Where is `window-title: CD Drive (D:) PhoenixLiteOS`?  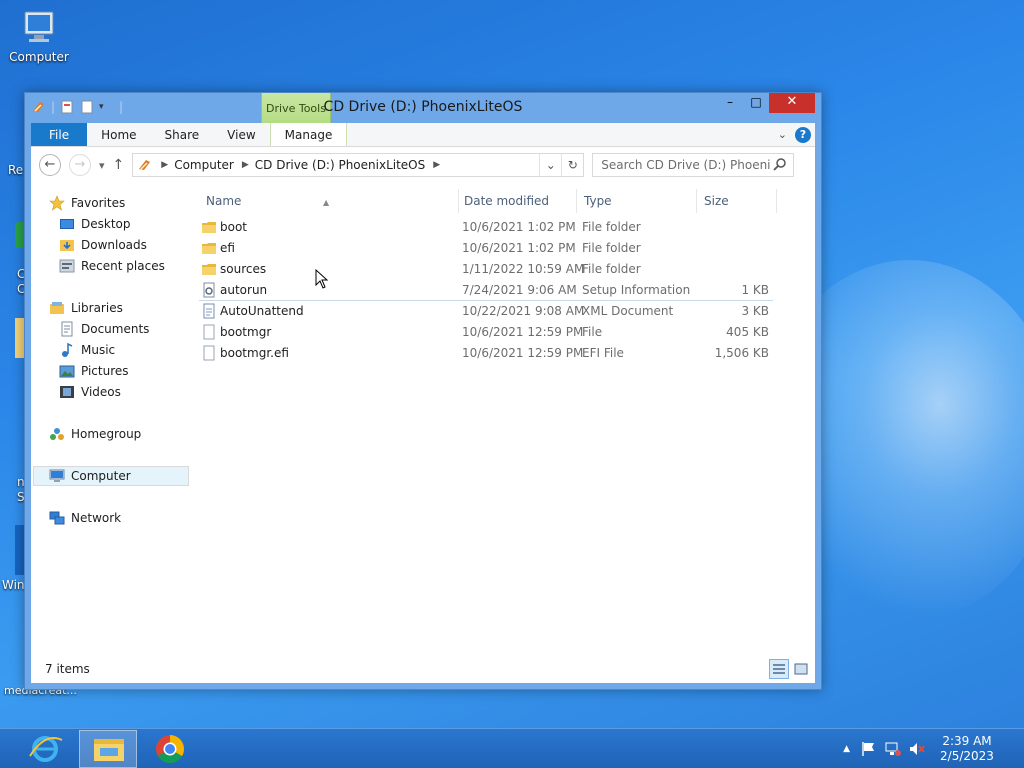 window-title: CD Drive (D:) PhoenixLiteOS is located at coordinates (423, 107).